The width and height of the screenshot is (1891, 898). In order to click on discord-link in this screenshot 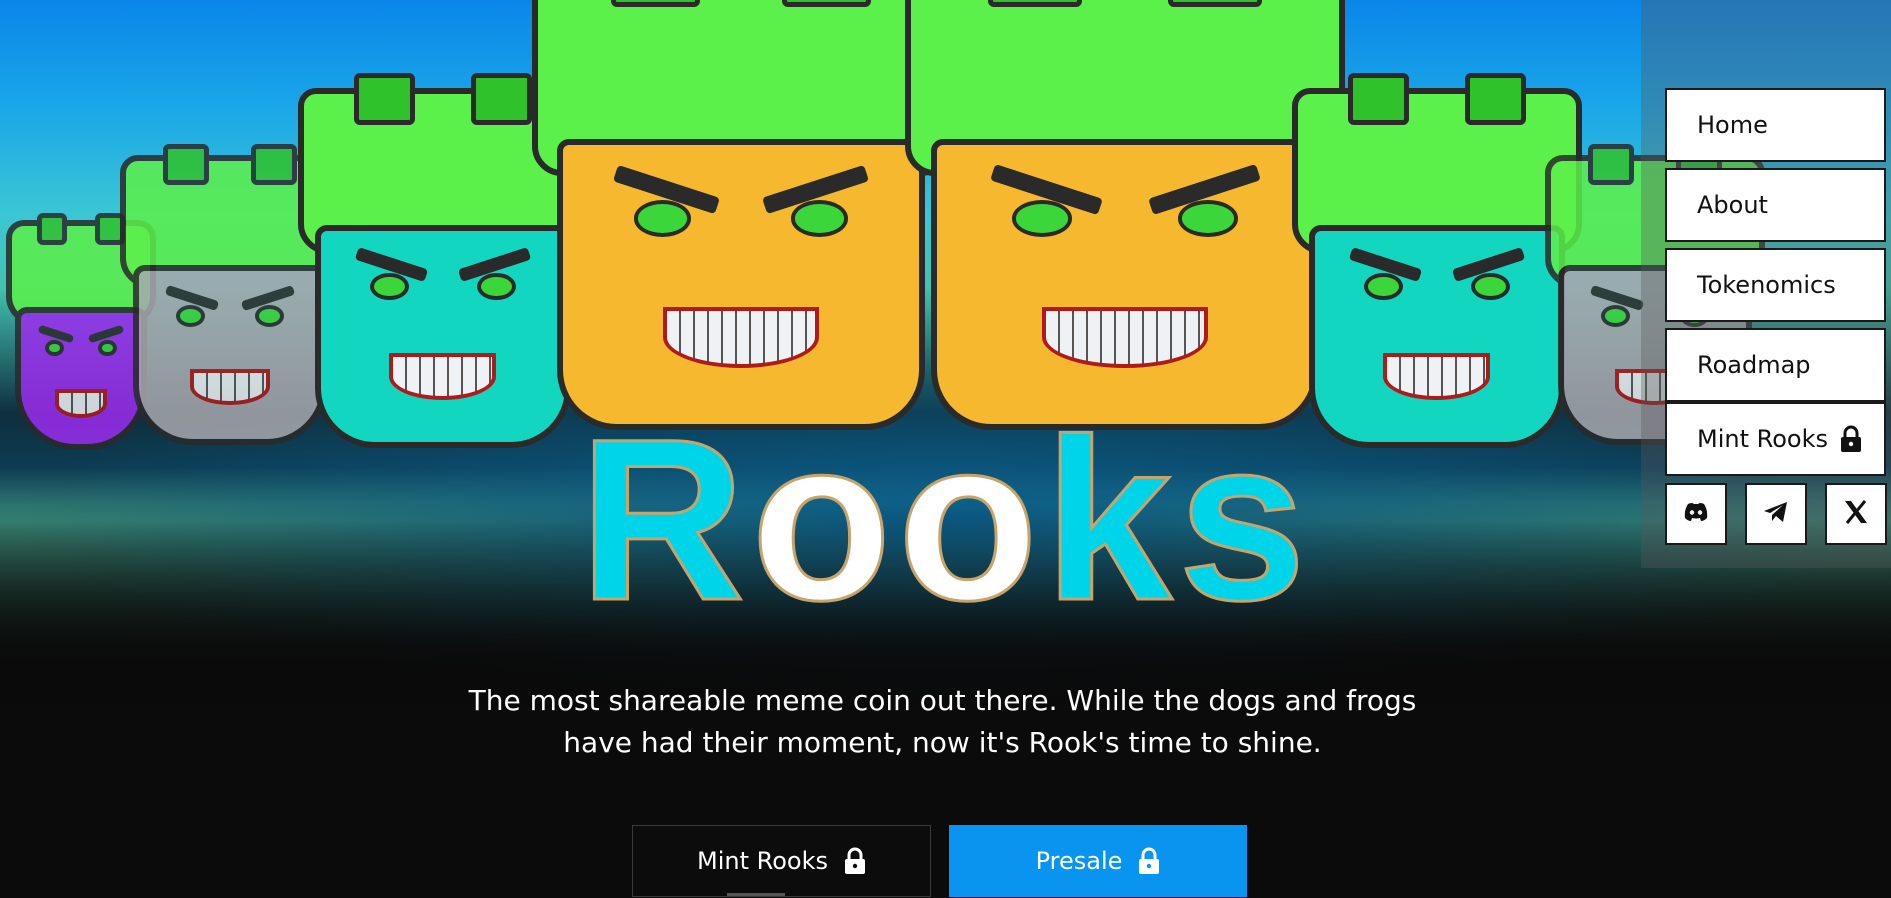, I will do `click(1696, 514)`.